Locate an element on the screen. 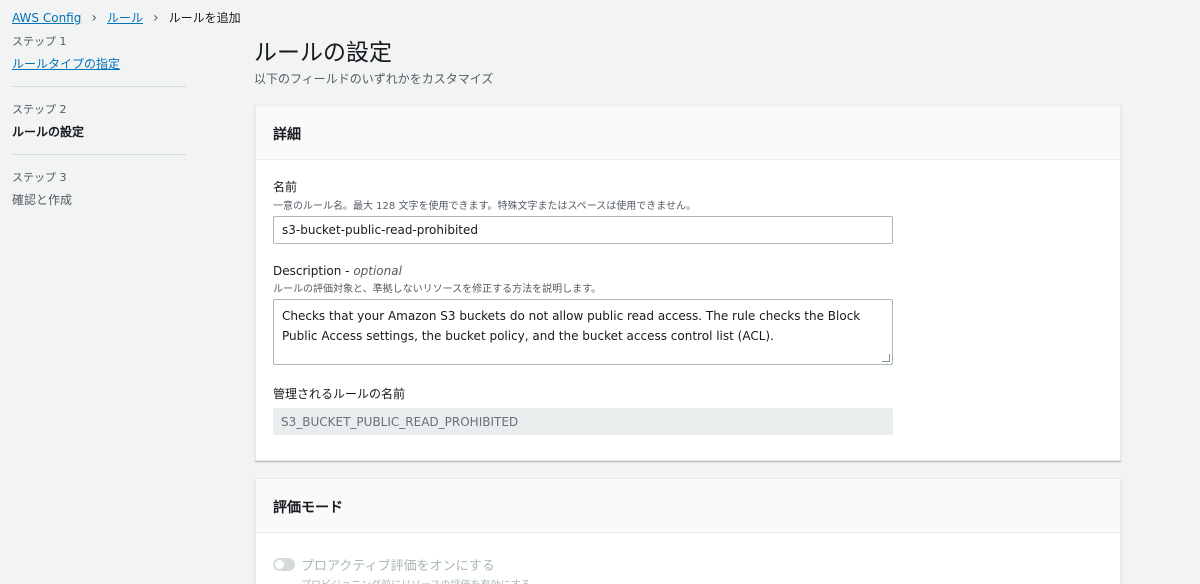 This screenshot has width=1200, height=584. managed-rule-name: S3_BUCKET_PUBLIC_READ_PROHIBITED is located at coordinates (583, 421).